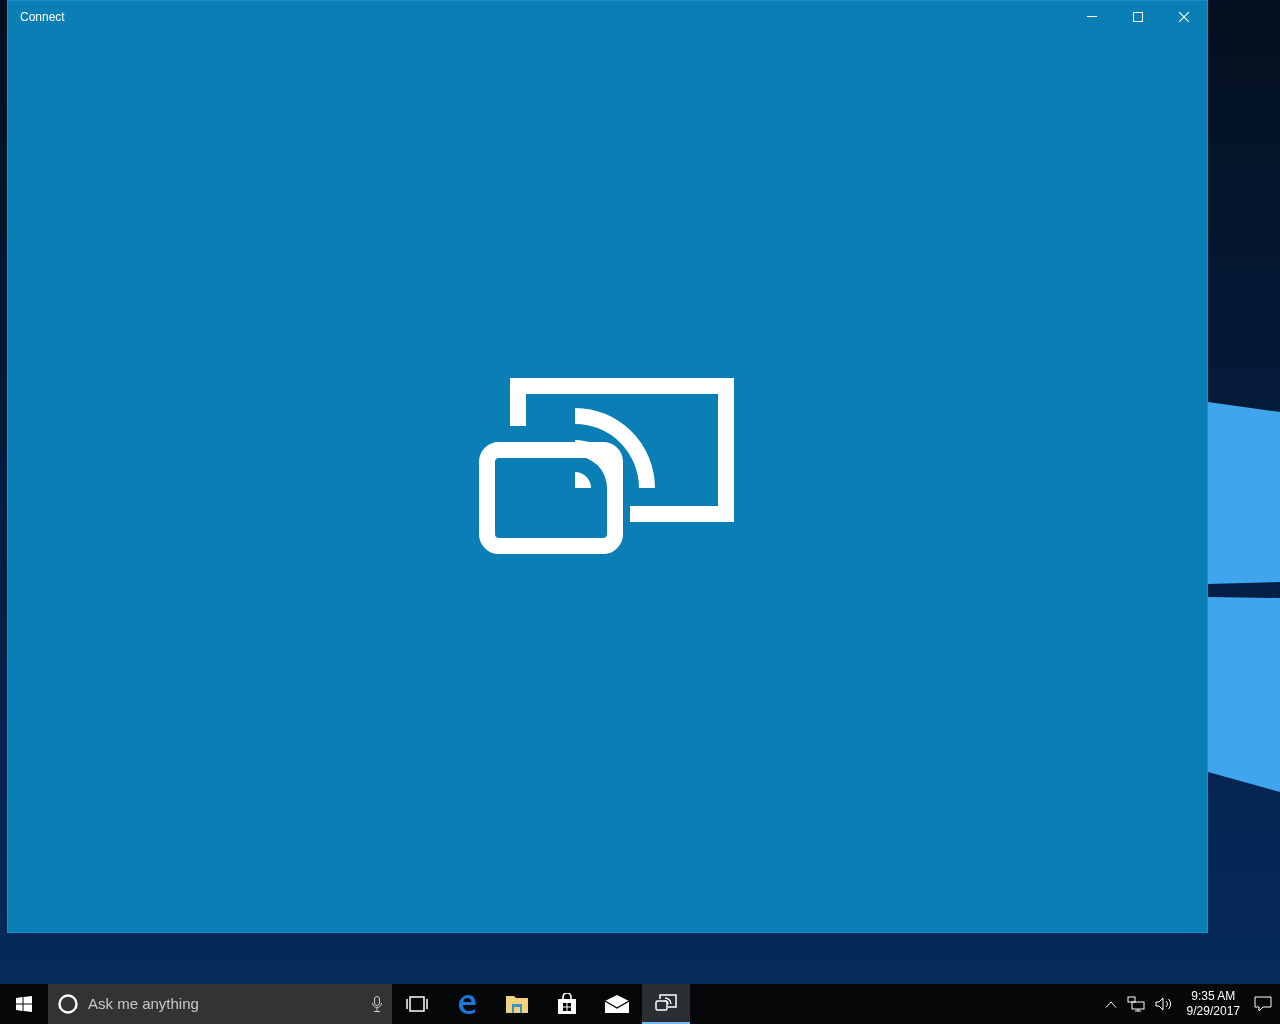 This screenshot has width=1280, height=1024. What do you see at coordinates (1163, 1004) in the screenshot?
I see `speaker-icon` at bounding box center [1163, 1004].